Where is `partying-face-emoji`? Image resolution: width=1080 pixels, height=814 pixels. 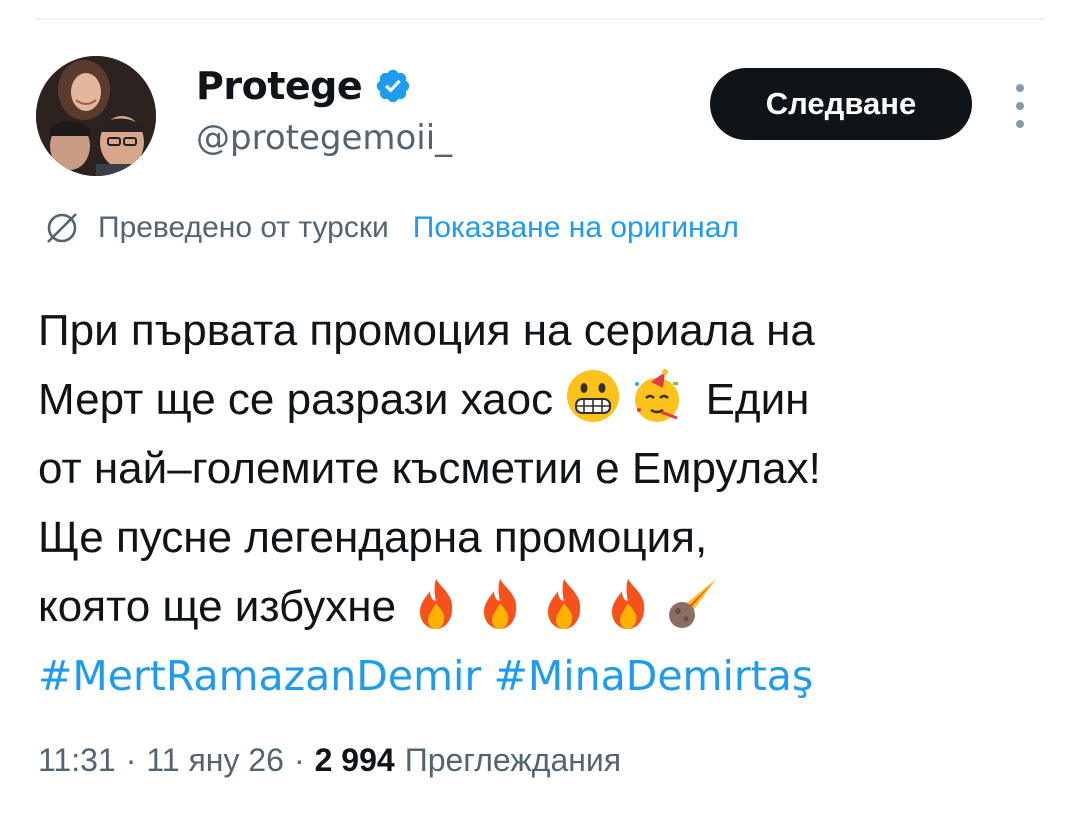
partying-face-emoji is located at coordinates (657, 396).